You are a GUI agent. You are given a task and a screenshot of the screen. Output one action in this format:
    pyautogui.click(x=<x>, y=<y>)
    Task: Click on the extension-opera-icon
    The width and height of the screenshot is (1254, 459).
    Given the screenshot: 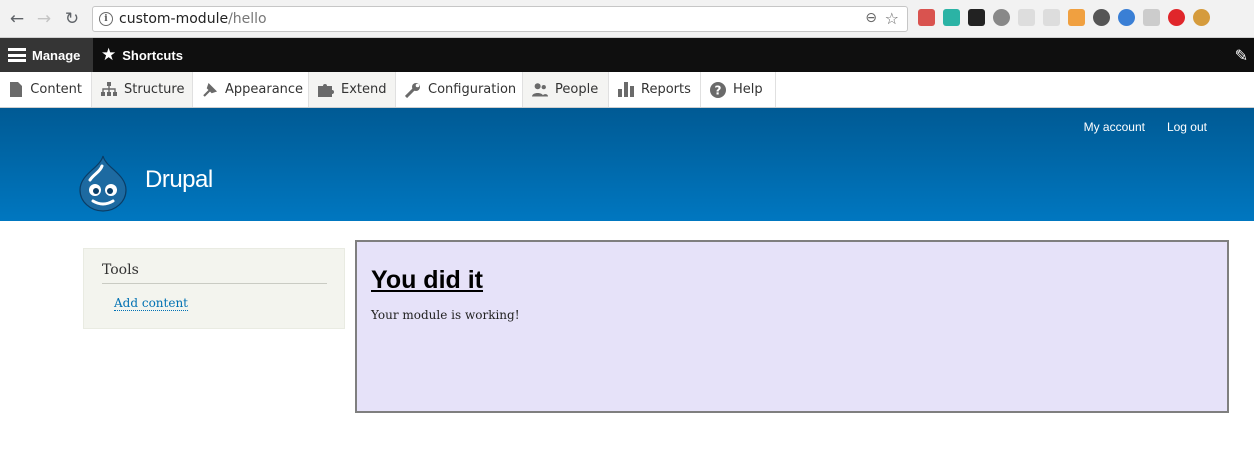 What is the action you would take?
    pyautogui.click(x=1176, y=17)
    